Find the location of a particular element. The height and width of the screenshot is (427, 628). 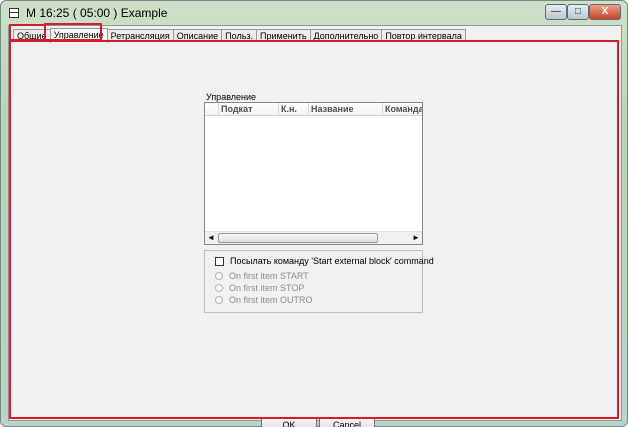

scroll-left-arrow-icon: ◄ is located at coordinates (211, 238).